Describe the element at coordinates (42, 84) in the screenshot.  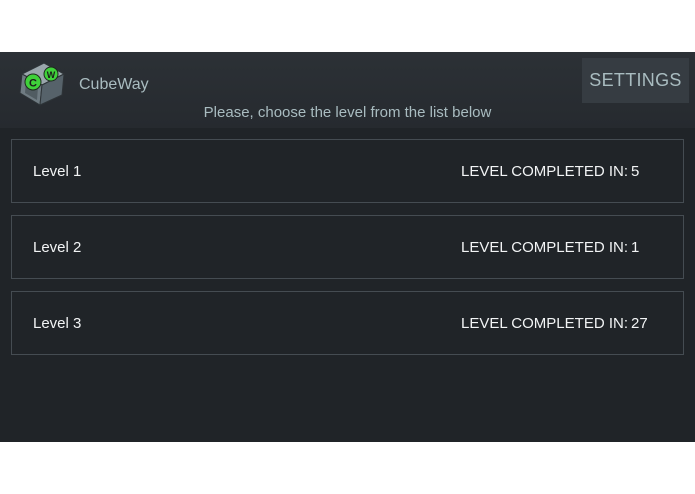
I see `cube-logo-icon: C W` at that location.